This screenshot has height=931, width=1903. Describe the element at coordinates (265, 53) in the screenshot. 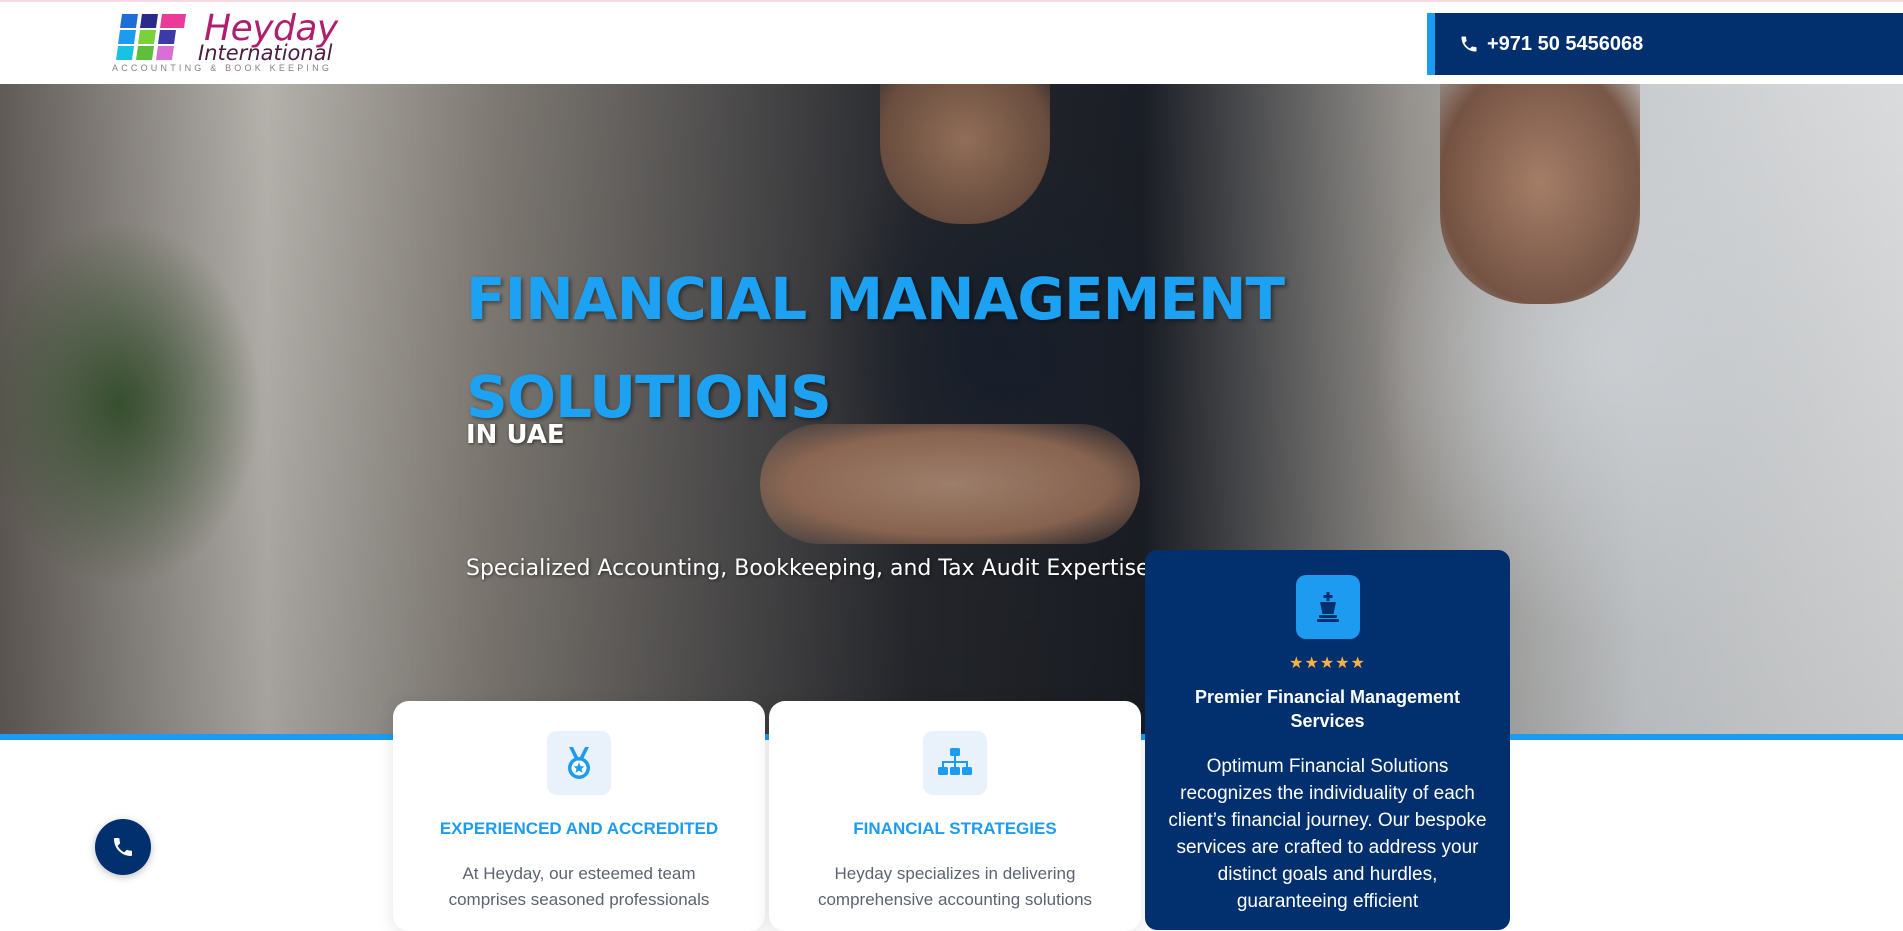

I see `logo-wordmark-secondary: International` at that location.